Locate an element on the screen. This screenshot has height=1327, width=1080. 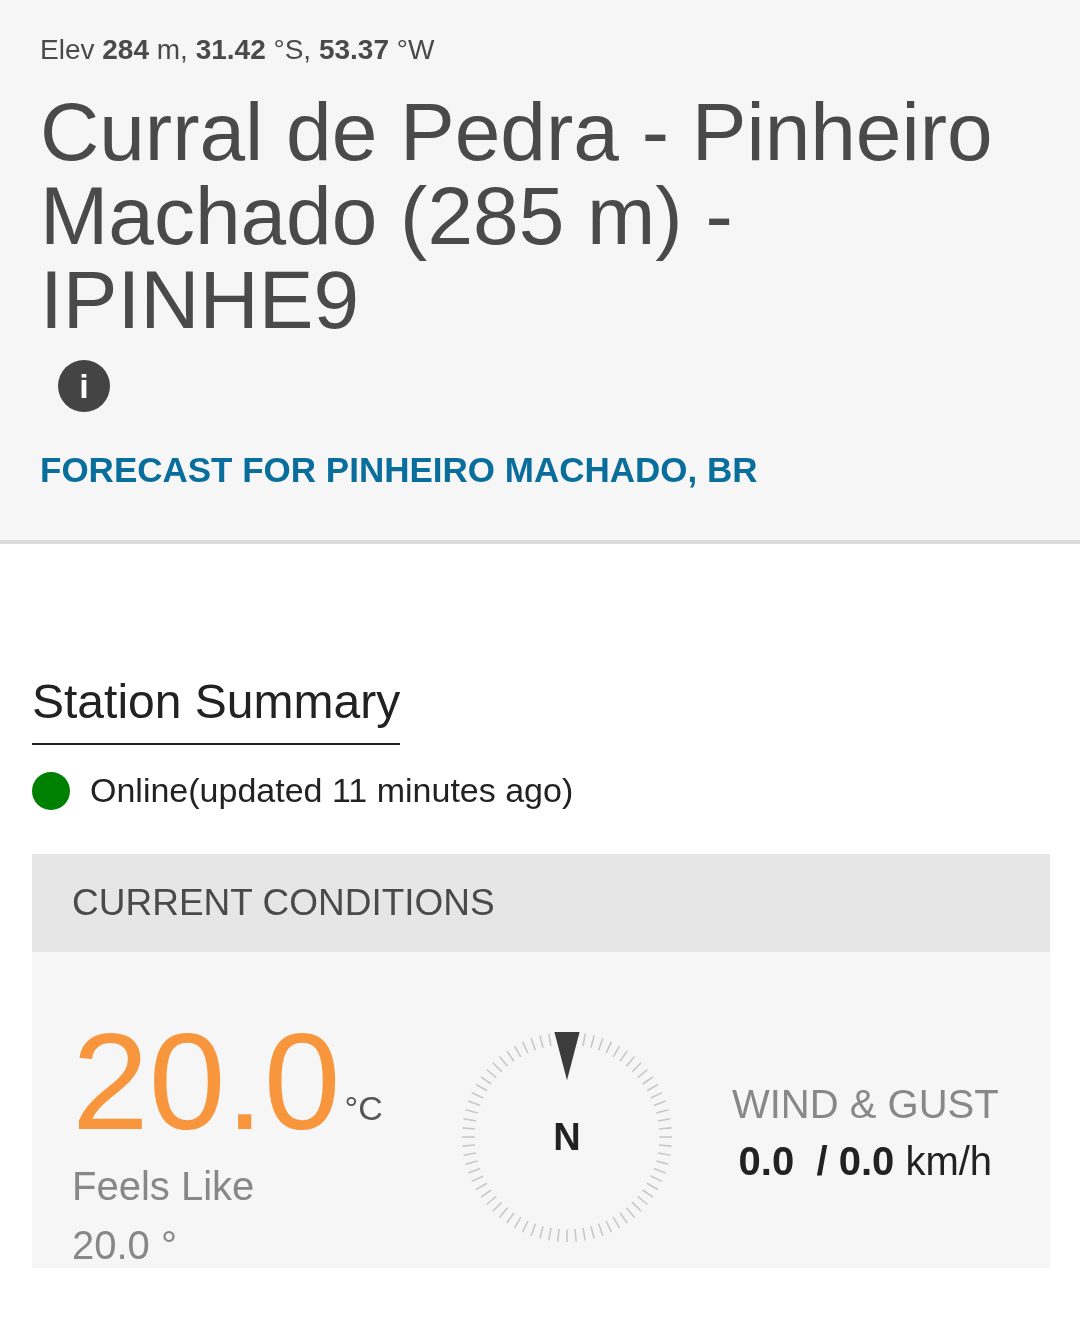
section-heading: Station Summary is located at coordinates (216, 709).